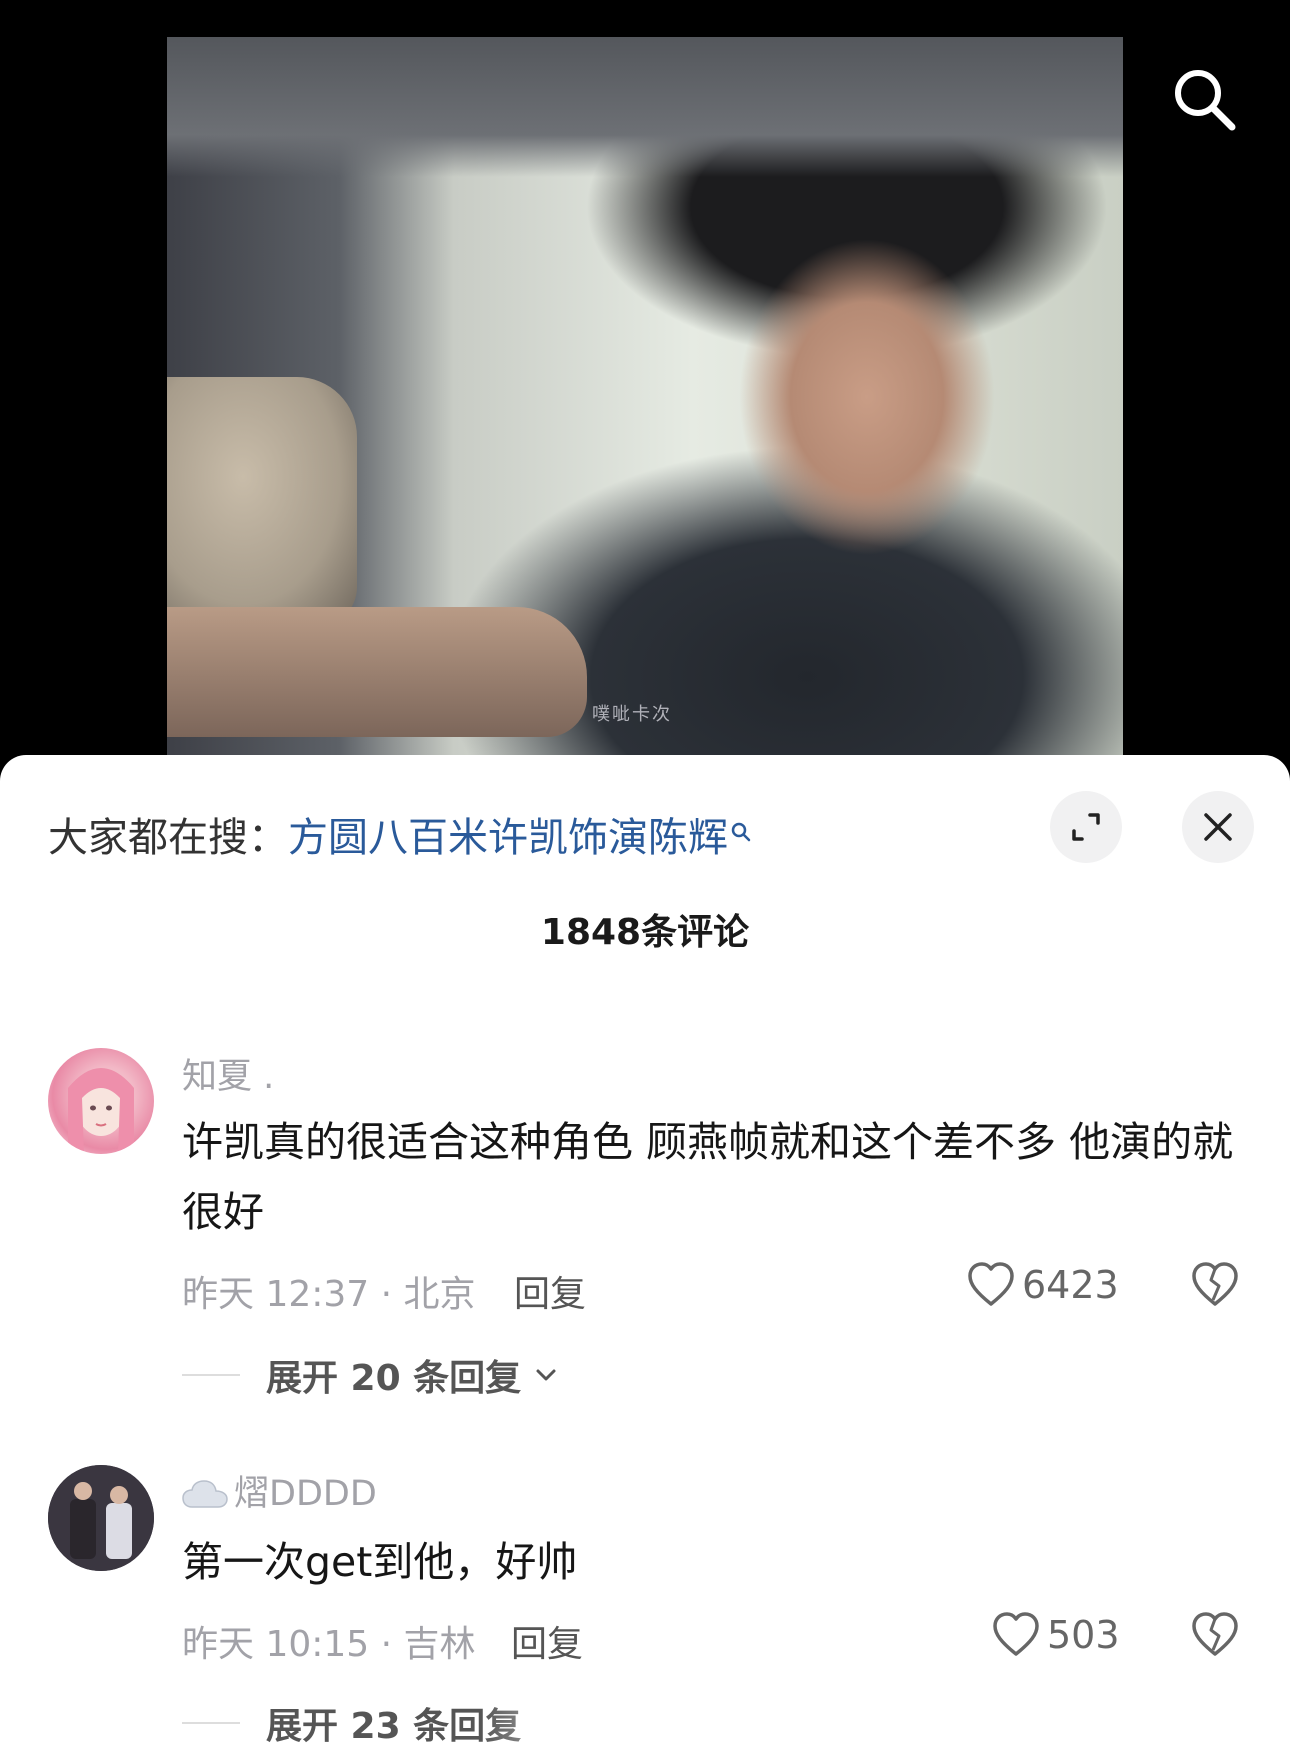  I want to click on comment-username: 熠DDDD, so click(279, 1491).